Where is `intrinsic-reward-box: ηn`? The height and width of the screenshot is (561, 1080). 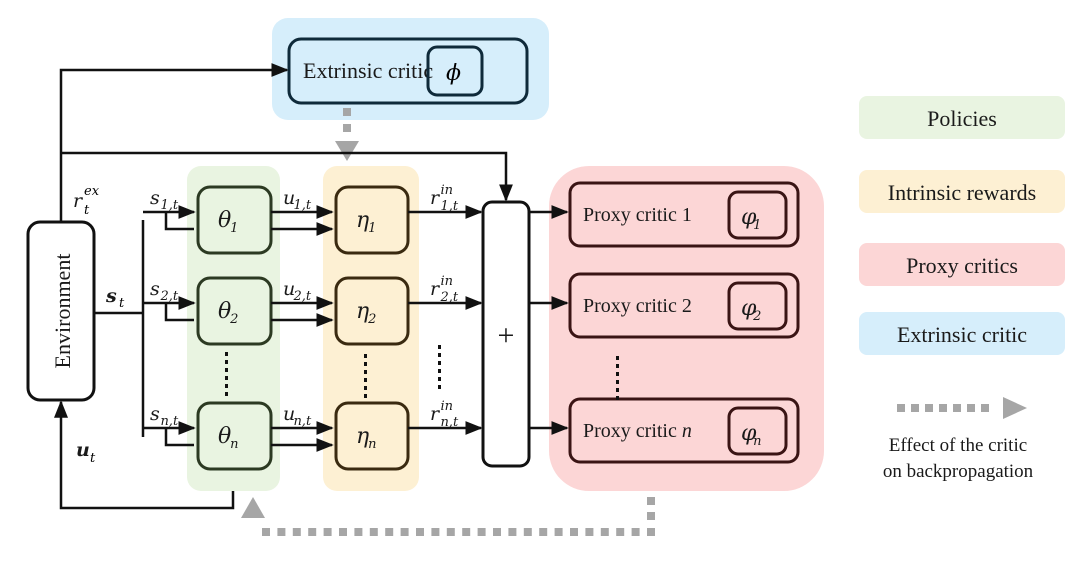 intrinsic-reward-box: ηn is located at coordinates (372, 436).